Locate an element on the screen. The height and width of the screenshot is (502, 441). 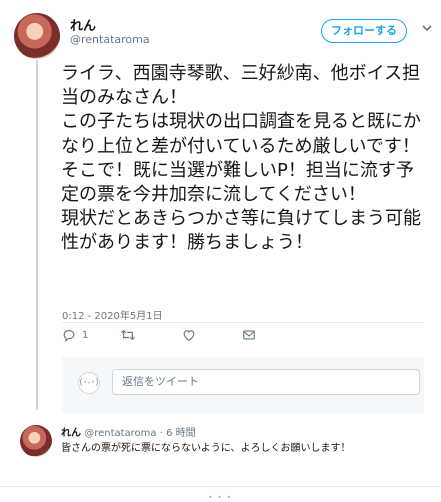
retweet-icon is located at coordinates (128, 335).